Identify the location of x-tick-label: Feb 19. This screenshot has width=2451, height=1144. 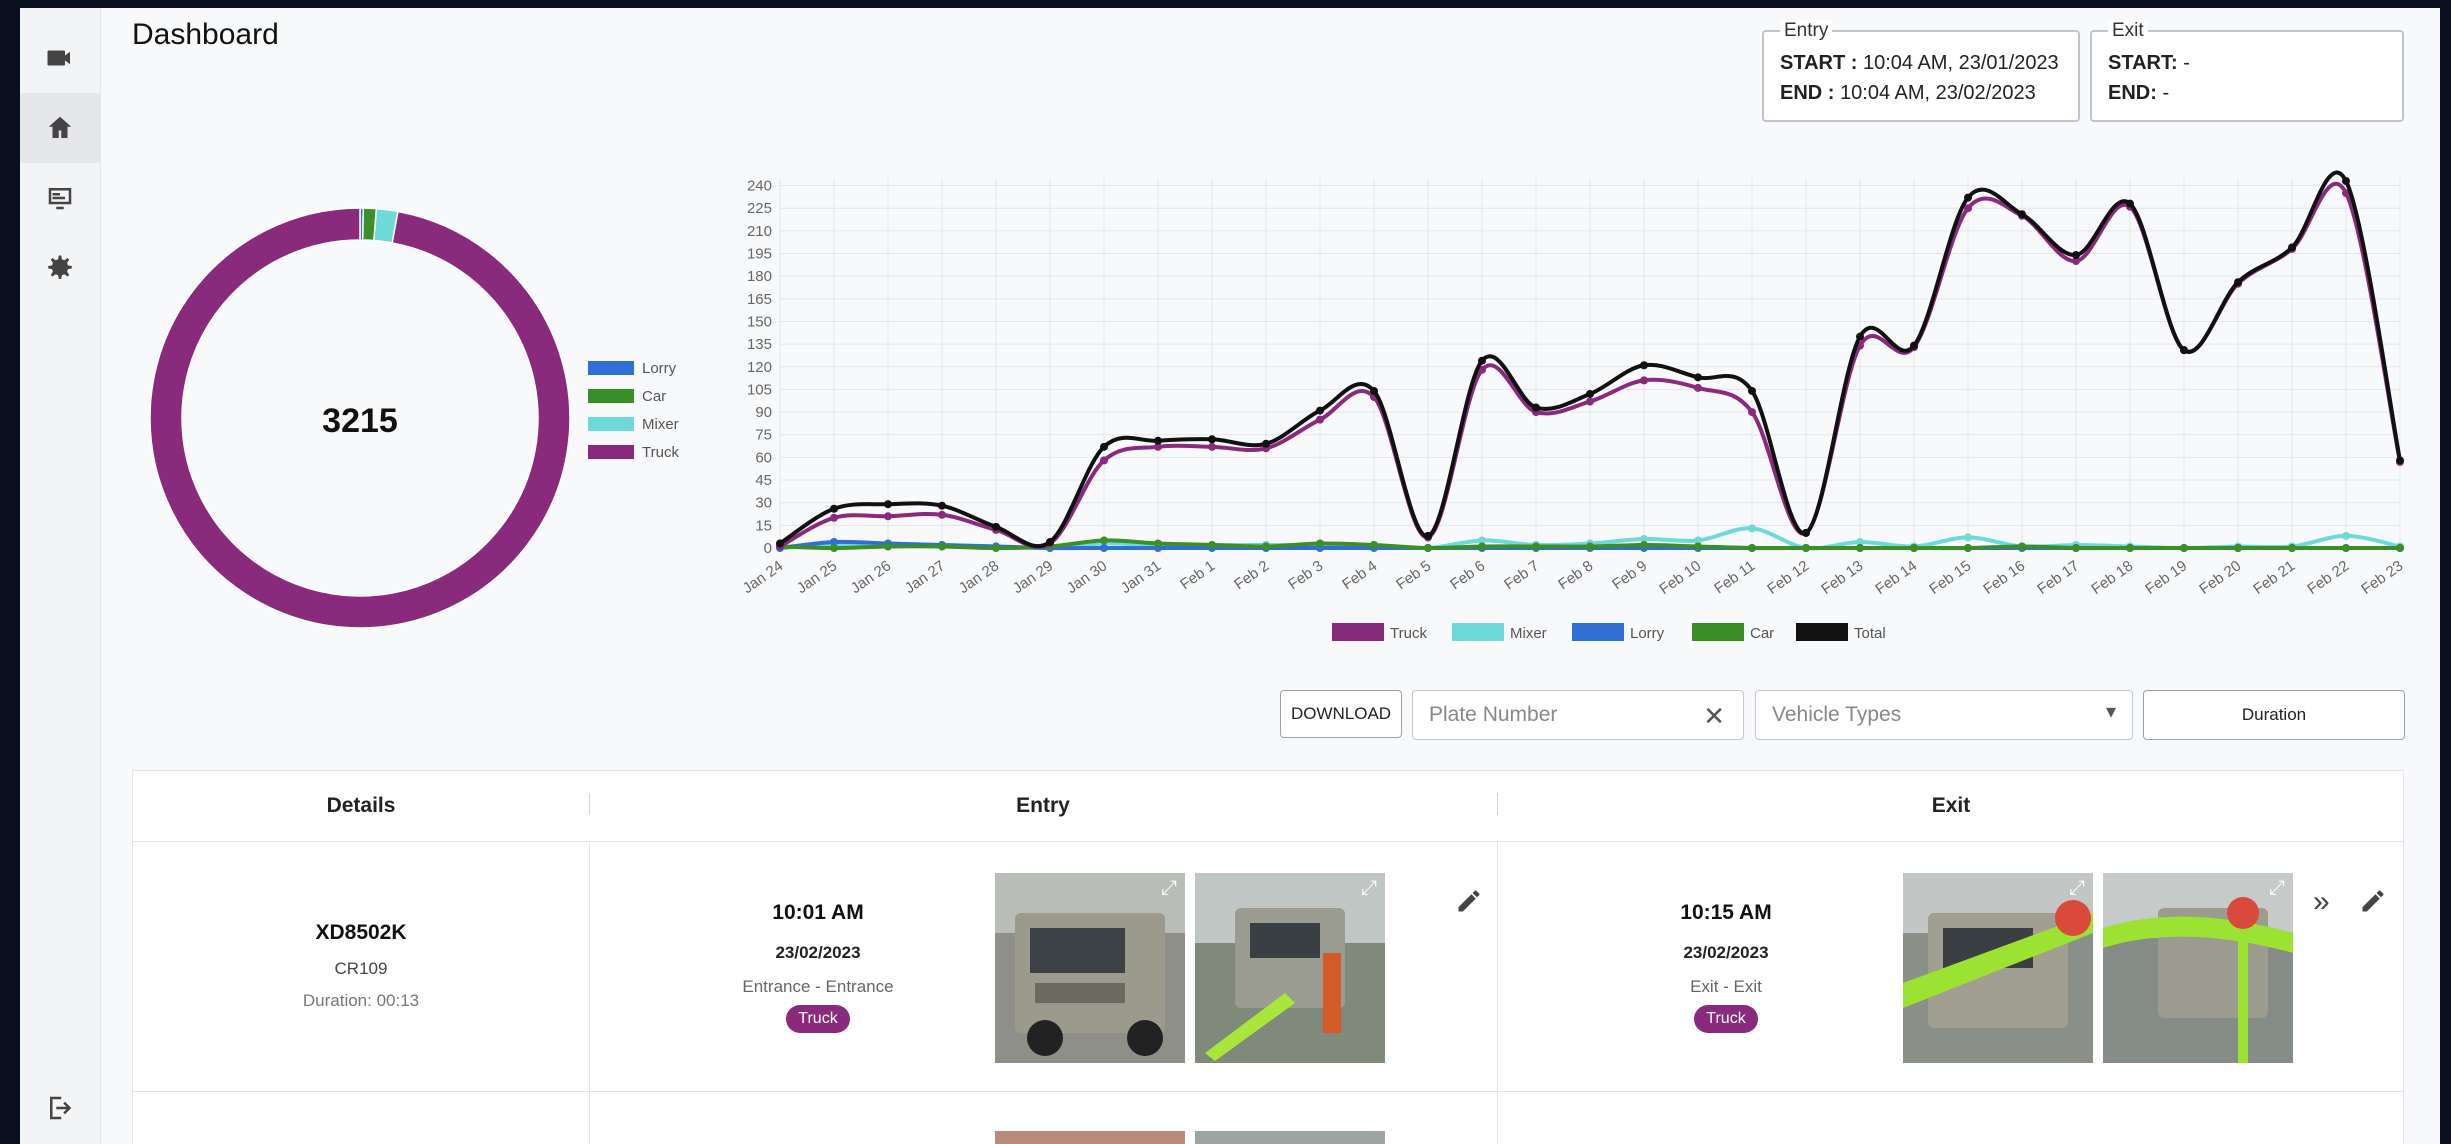
(2166, 577).